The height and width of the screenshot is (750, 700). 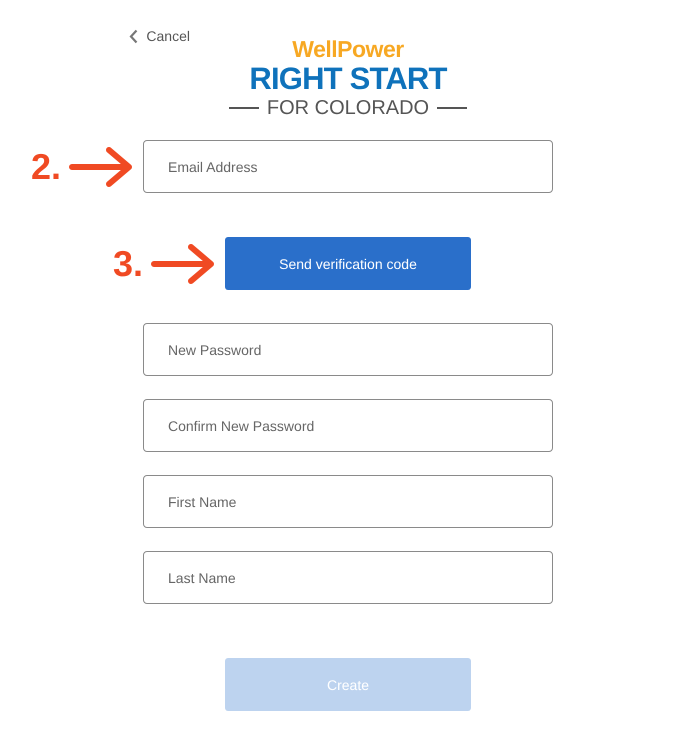 What do you see at coordinates (348, 79) in the screenshot?
I see `logo-title: RIGHT START` at bounding box center [348, 79].